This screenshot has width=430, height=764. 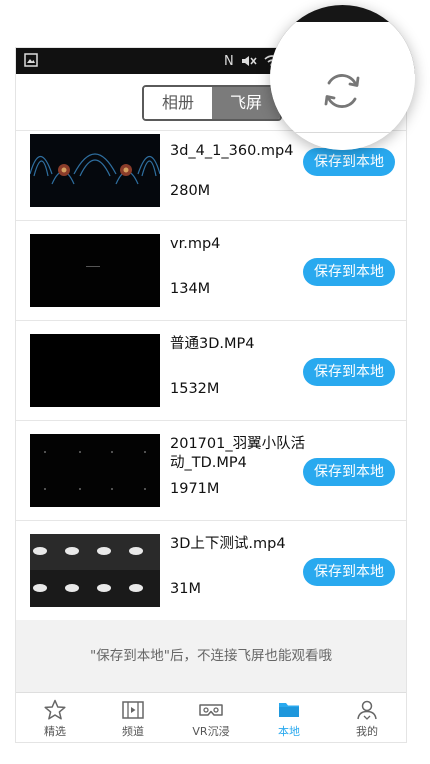 I want to click on tab-vr: VR沉浸, so click(x=211, y=717).